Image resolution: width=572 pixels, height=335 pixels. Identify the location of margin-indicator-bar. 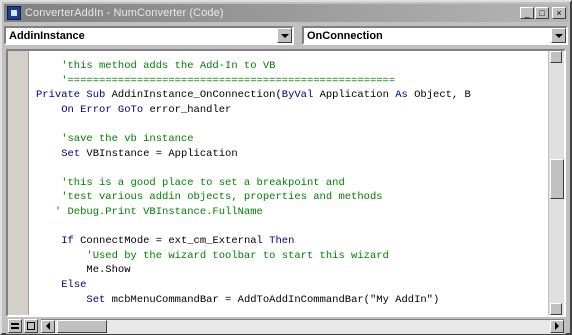
(18, 183).